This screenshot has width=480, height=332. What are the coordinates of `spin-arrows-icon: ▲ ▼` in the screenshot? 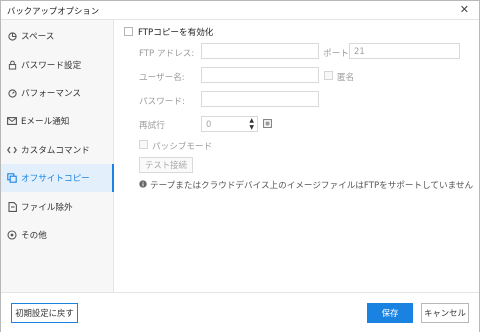 It's located at (251, 124).